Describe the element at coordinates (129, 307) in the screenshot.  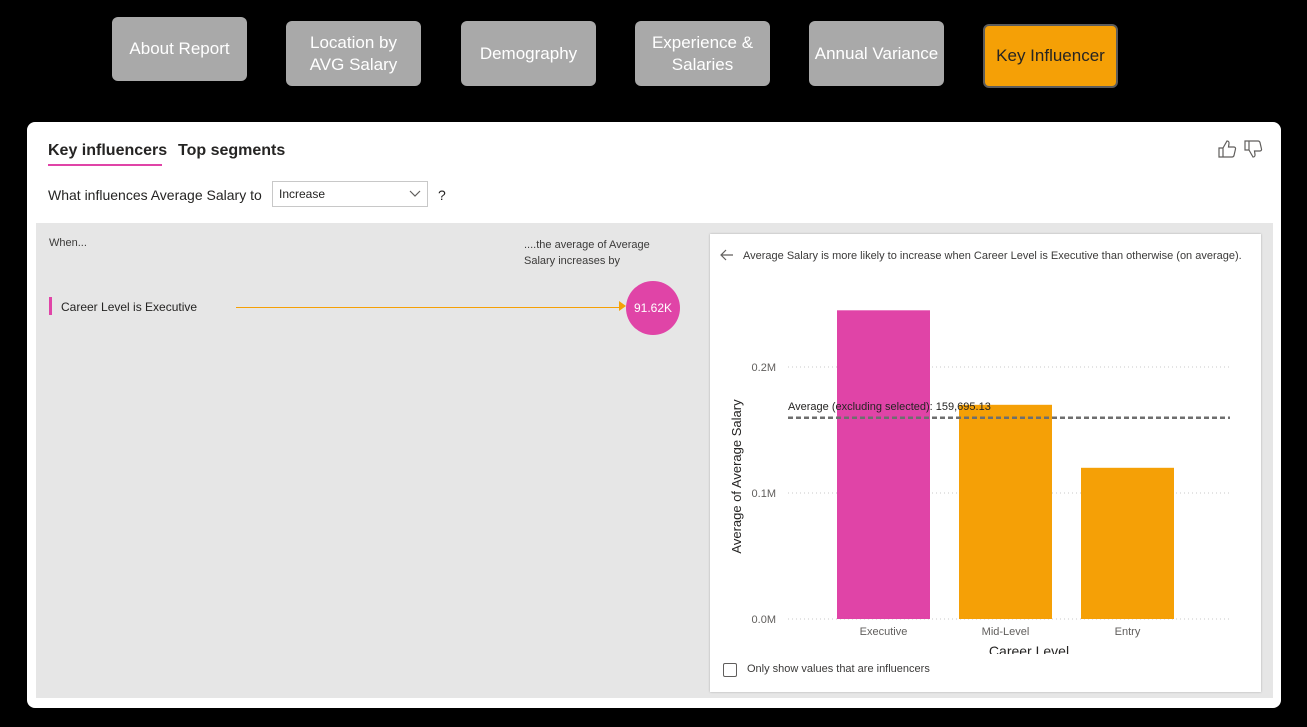
I see `influencer-label: Career Level is Executive` at that location.